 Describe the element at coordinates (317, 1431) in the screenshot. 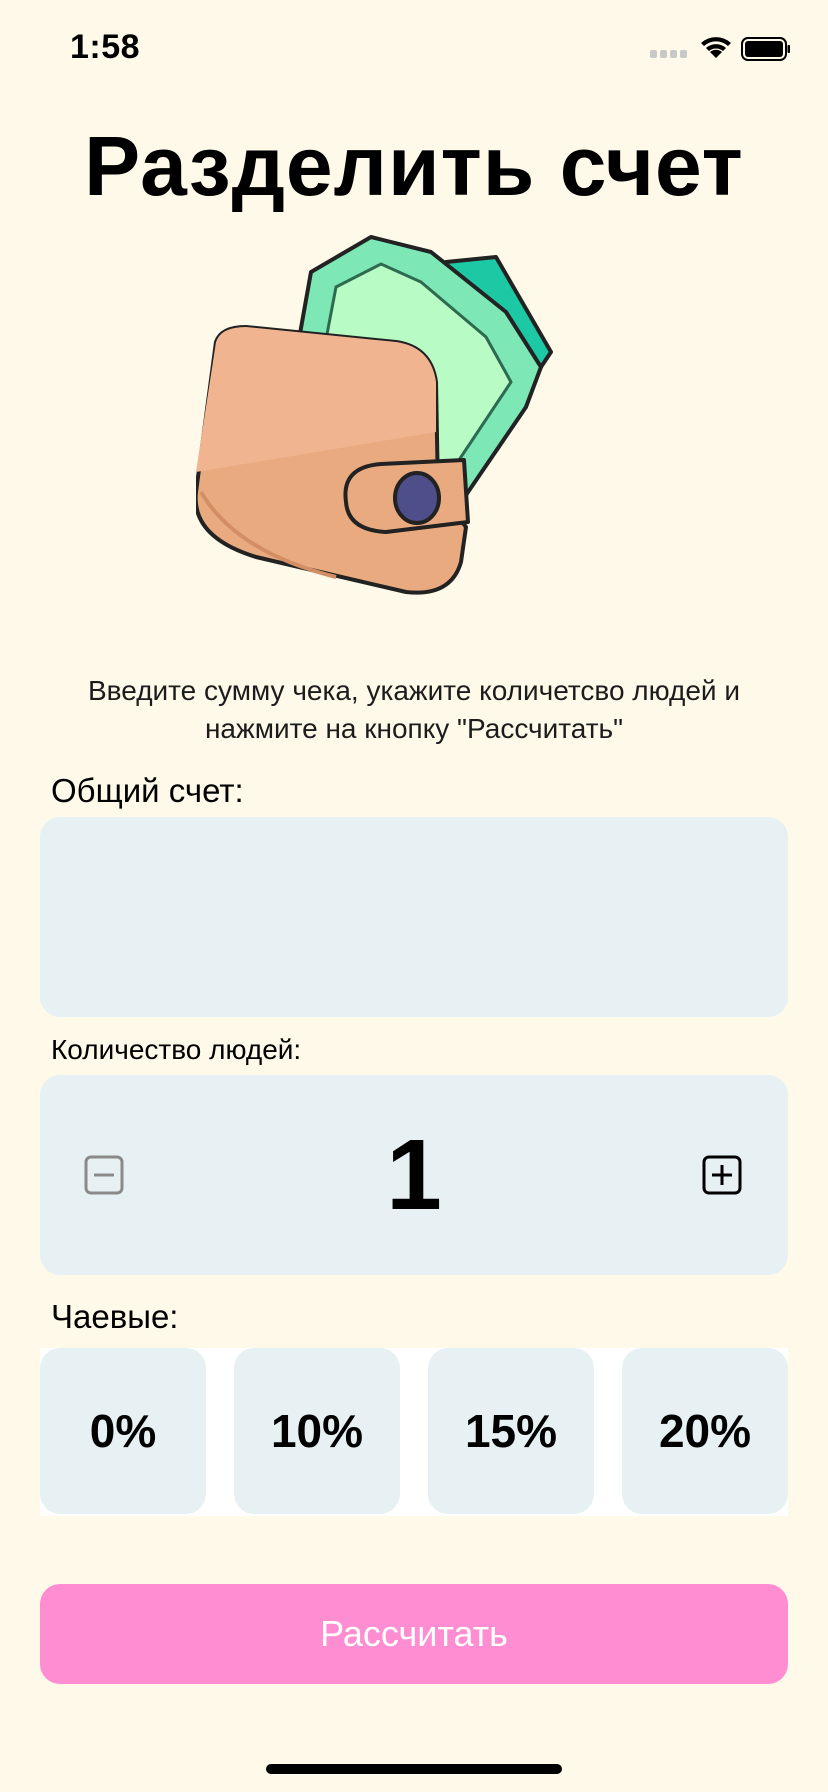

I see `tip-option-10: 10%` at that location.